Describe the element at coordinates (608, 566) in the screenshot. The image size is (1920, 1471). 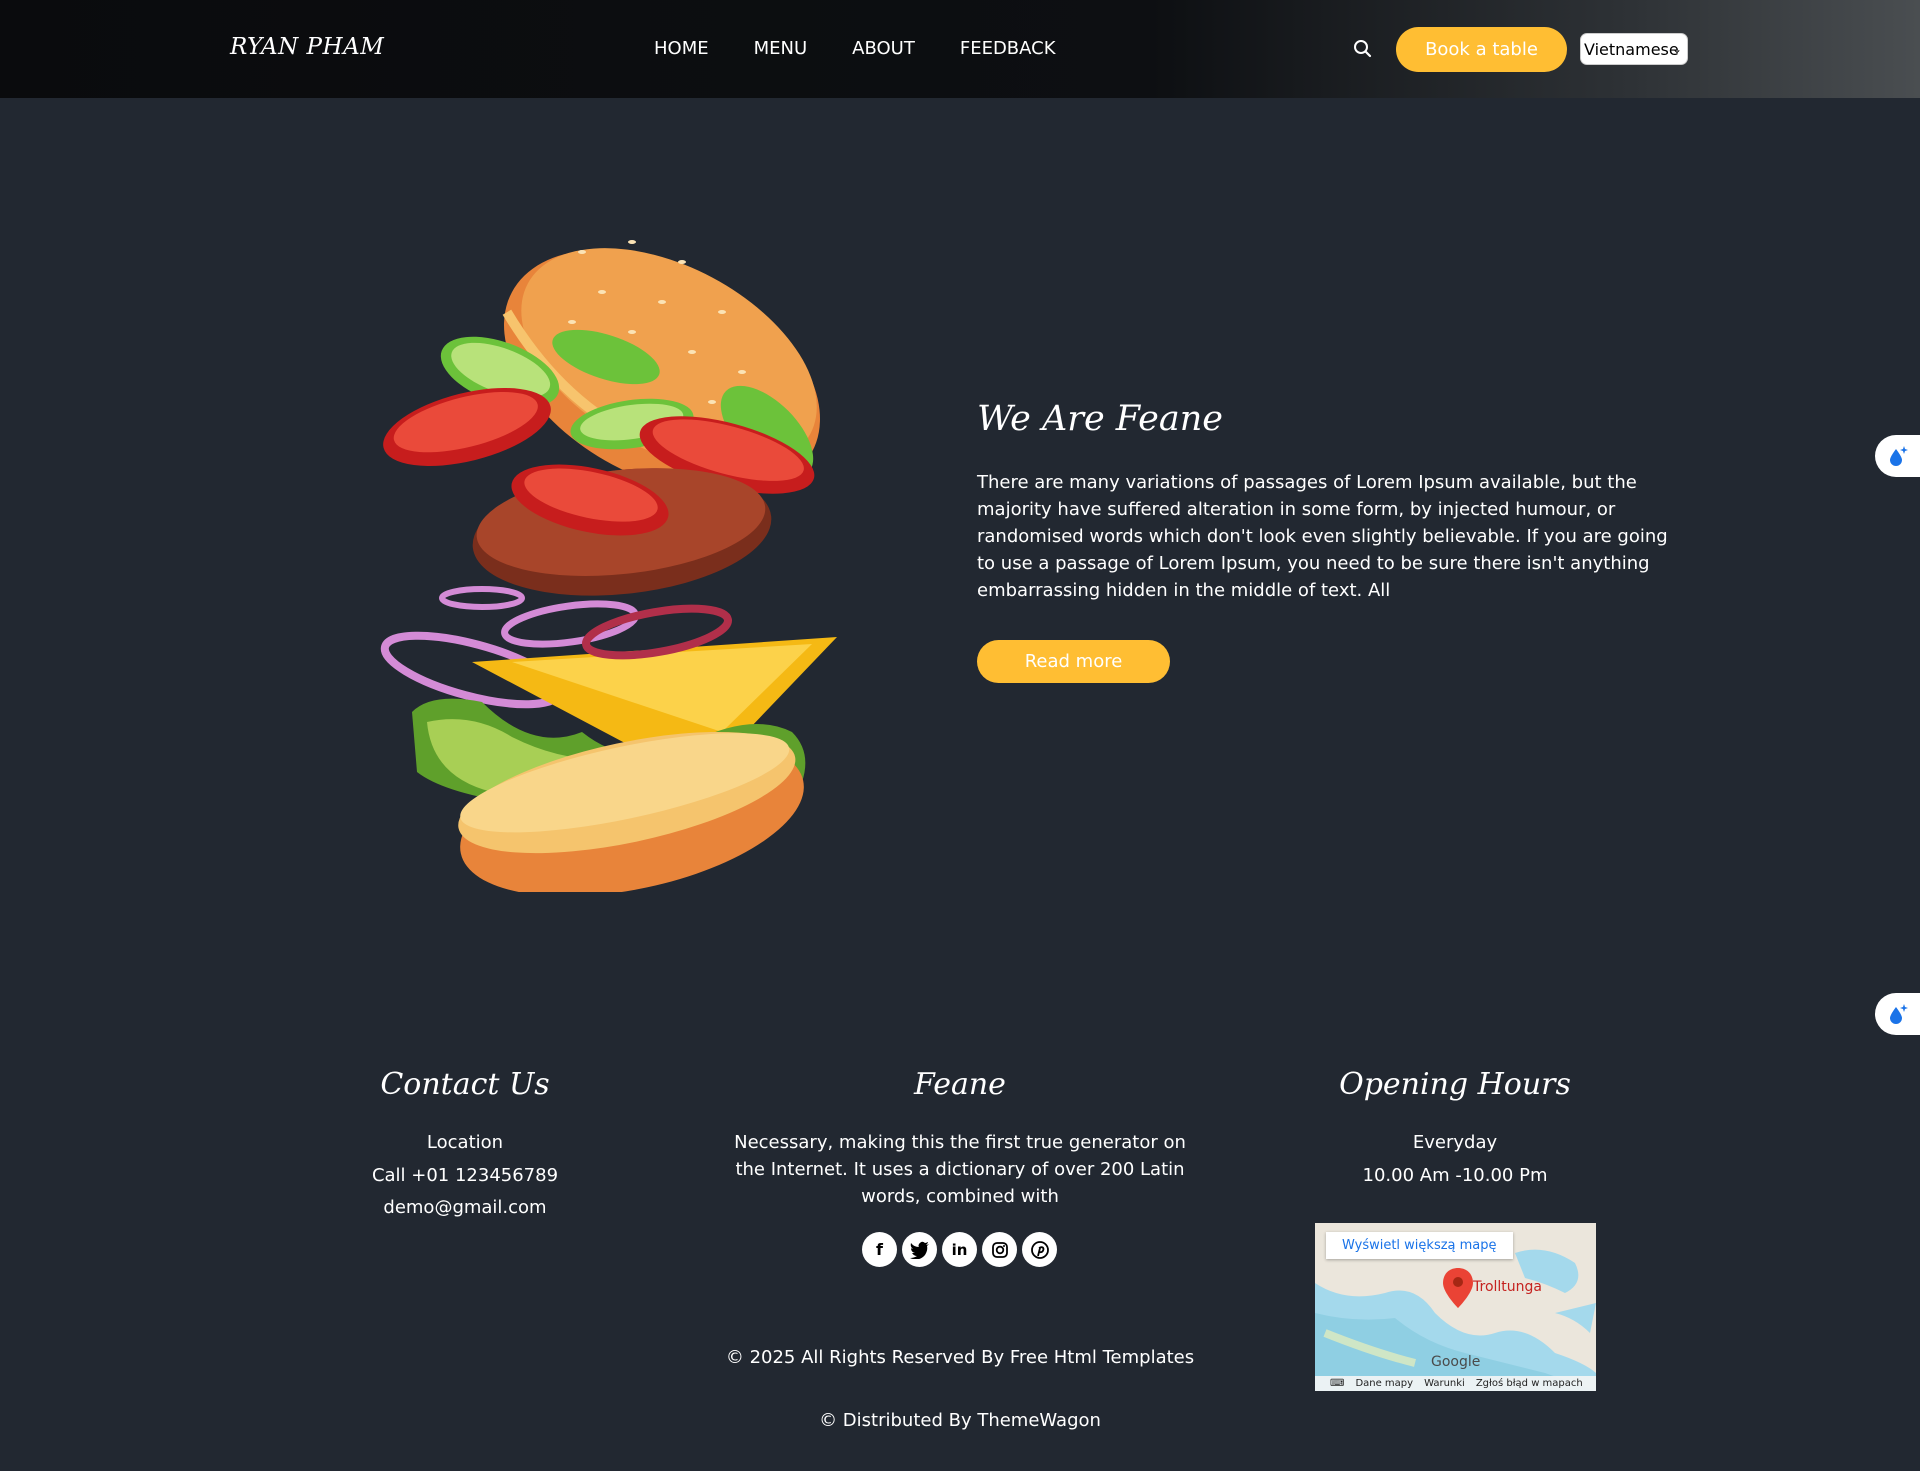
I see `burger-illustration` at that location.